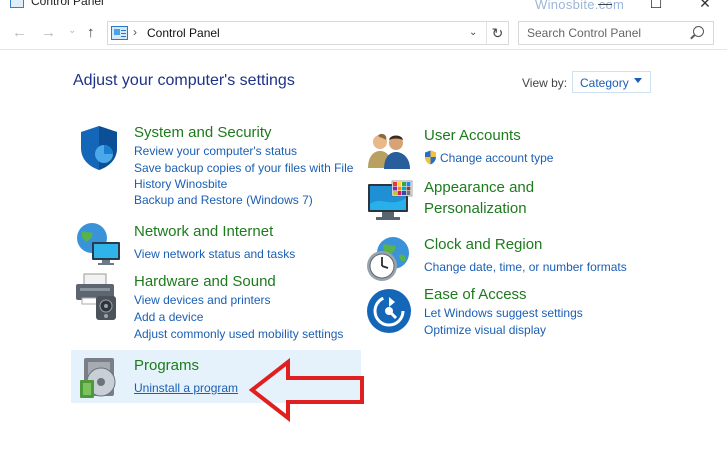  Describe the element at coordinates (605, 5) in the screenshot. I see `minimize-button: —` at that location.